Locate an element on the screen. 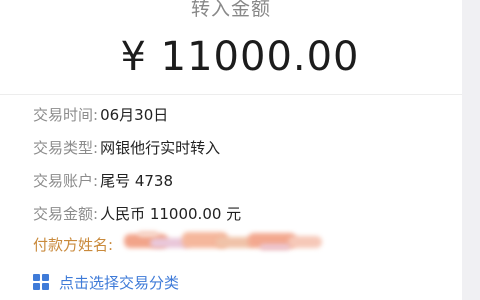 The height and width of the screenshot is (300, 480). detail-row-time: 交易时间: 06月30日 is located at coordinates (100, 116).